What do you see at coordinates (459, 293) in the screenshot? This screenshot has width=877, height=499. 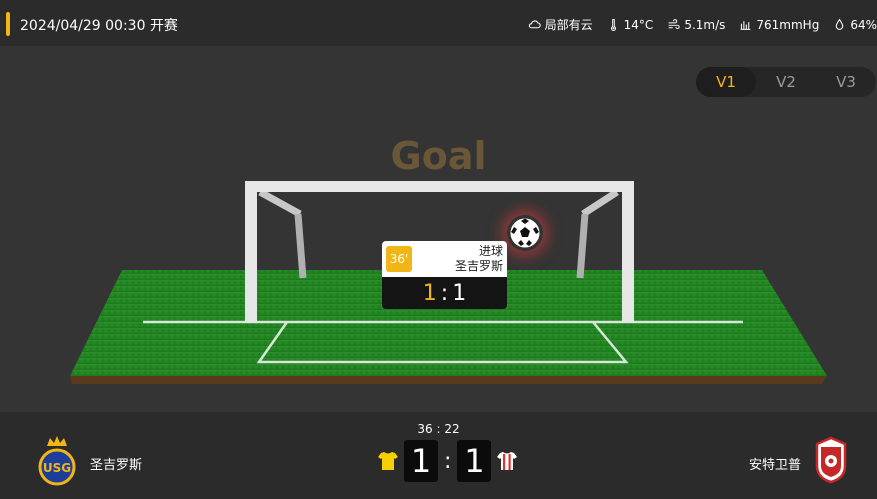 I see `event-away-score: 1` at bounding box center [459, 293].